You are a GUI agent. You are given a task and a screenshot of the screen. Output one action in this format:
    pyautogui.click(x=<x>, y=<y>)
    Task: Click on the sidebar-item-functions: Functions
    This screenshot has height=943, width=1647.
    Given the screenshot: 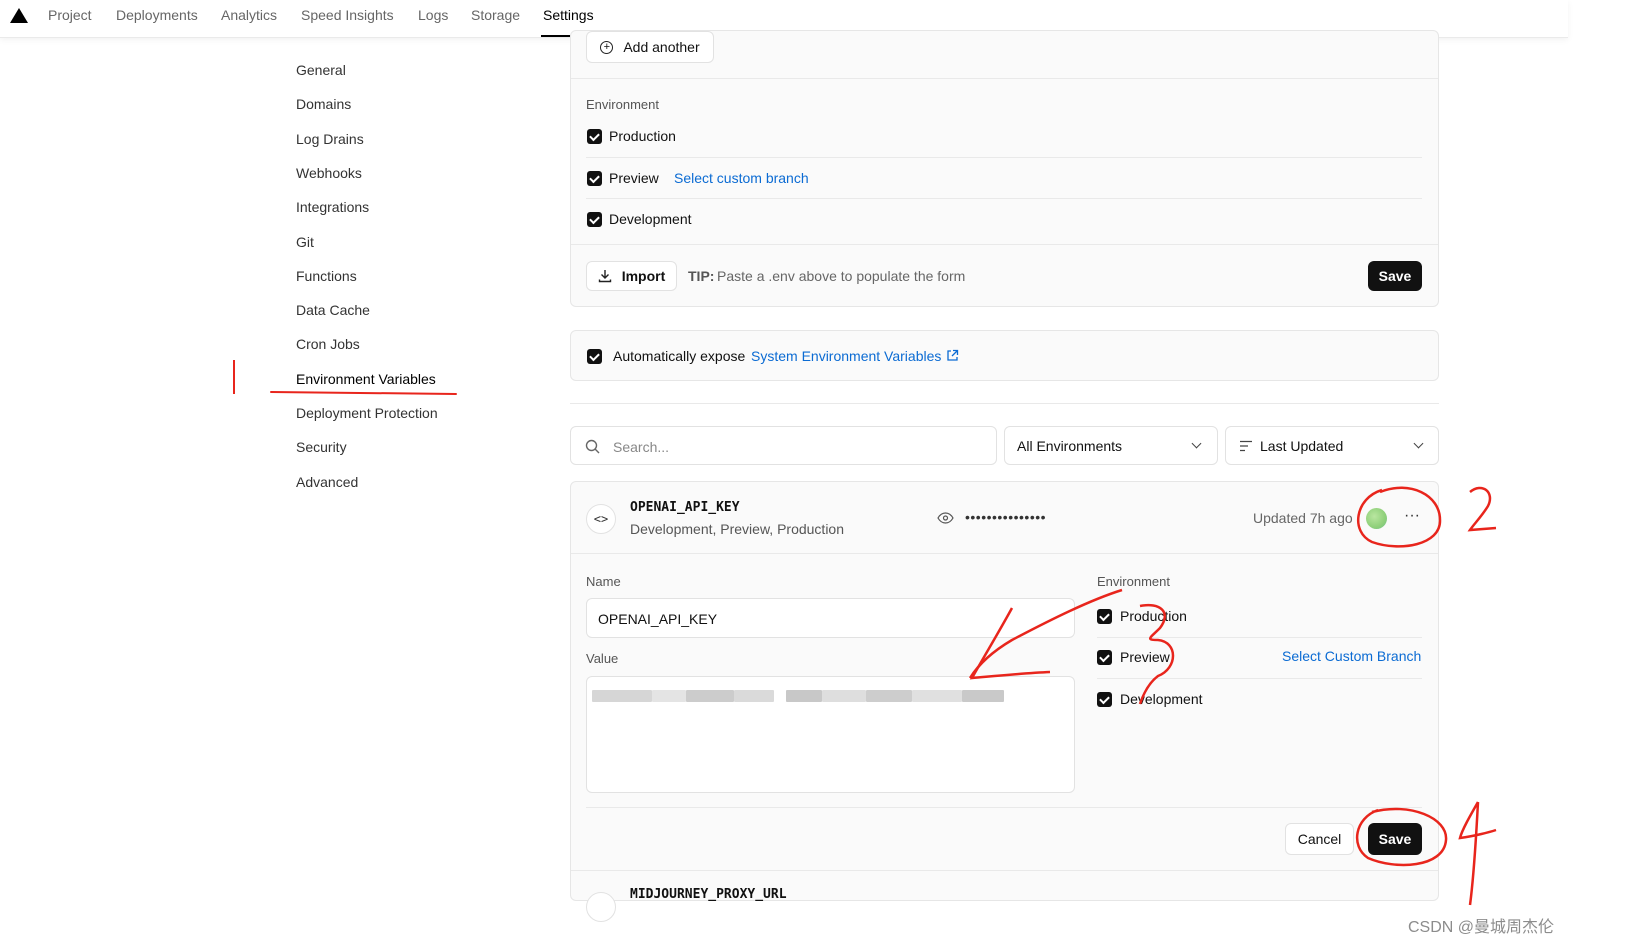 What is the action you would take?
    pyautogui.click(x=326, y=276)
    